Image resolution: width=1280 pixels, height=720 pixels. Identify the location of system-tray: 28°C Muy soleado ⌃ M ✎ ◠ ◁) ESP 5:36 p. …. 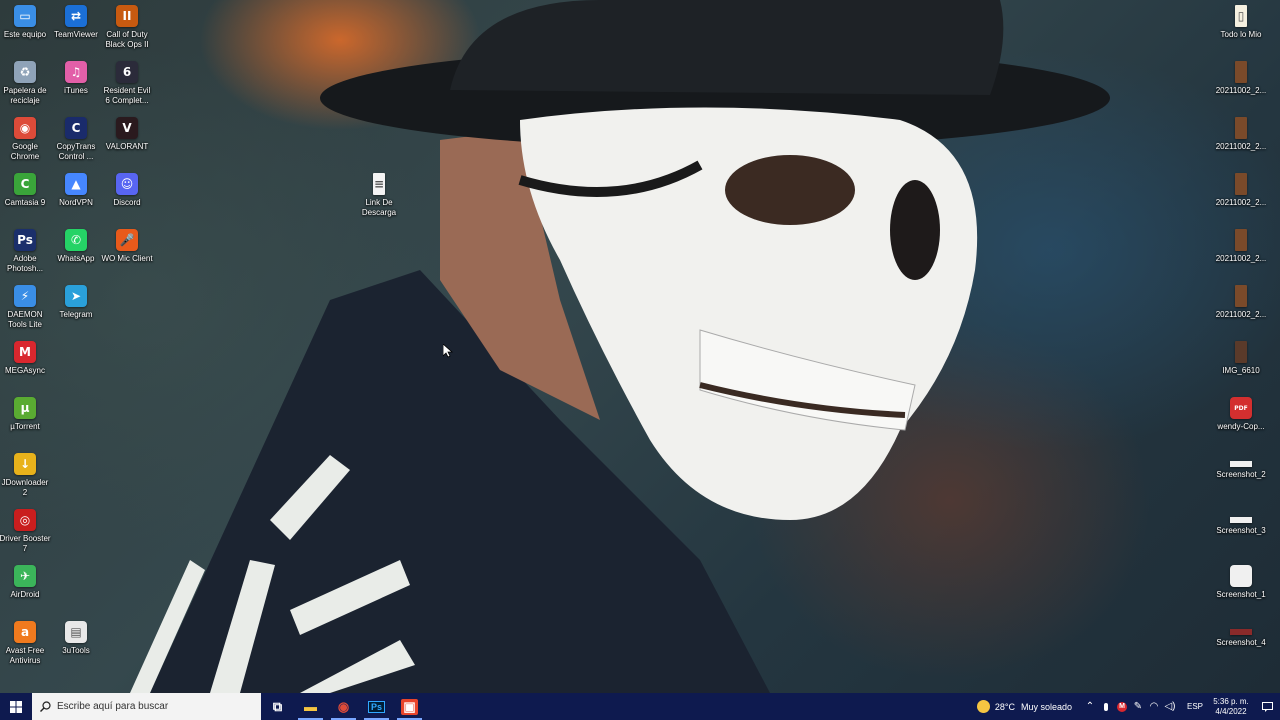
(1126, 706).